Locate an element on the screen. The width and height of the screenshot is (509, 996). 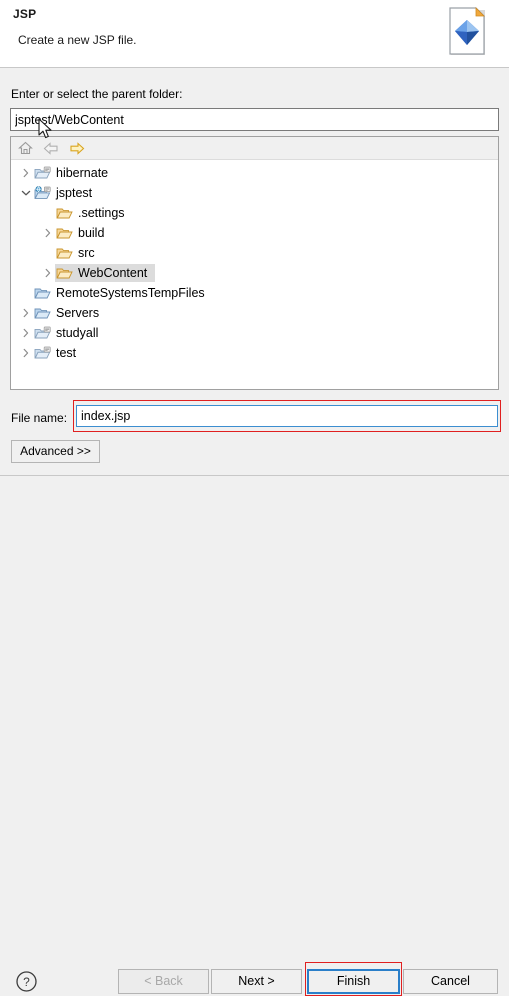
help-icon: ? is located at coordinates (26, 981).